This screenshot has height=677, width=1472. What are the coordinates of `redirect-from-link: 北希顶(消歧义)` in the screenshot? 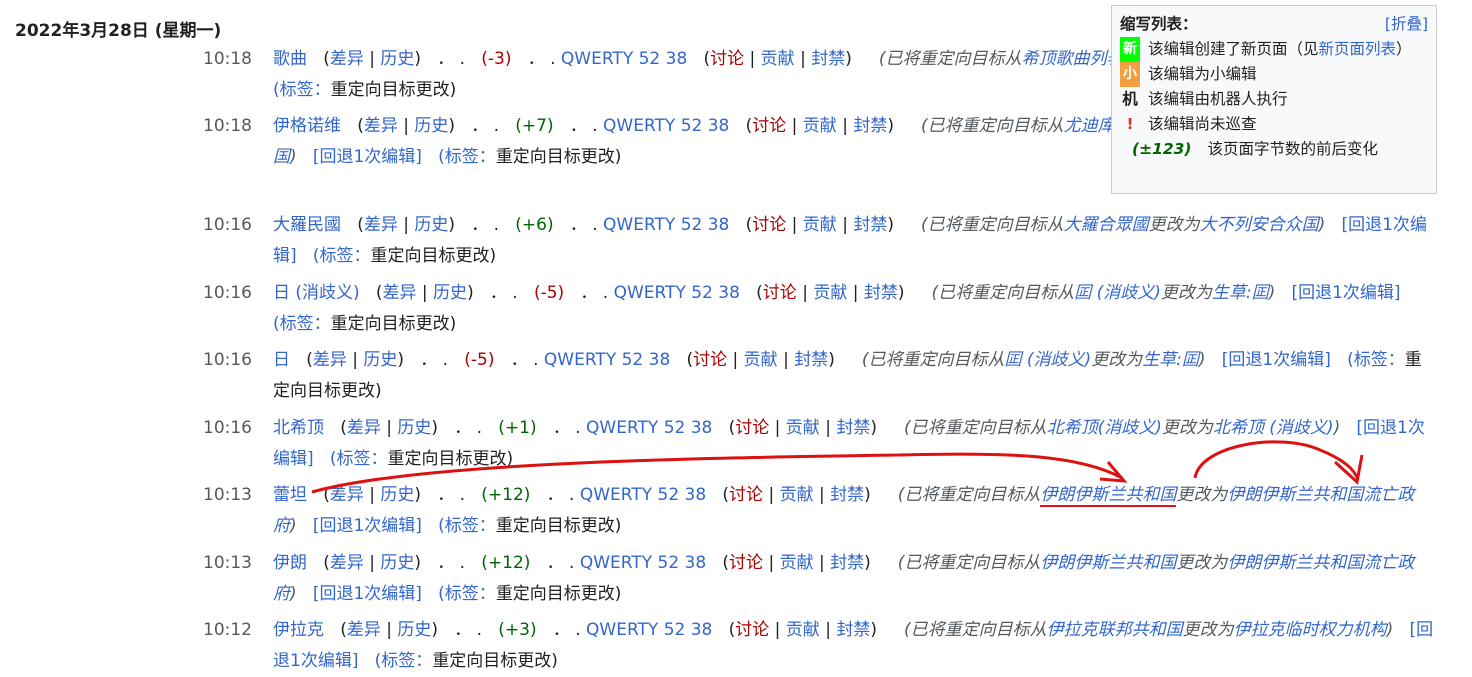 It's located at (1104, 428).